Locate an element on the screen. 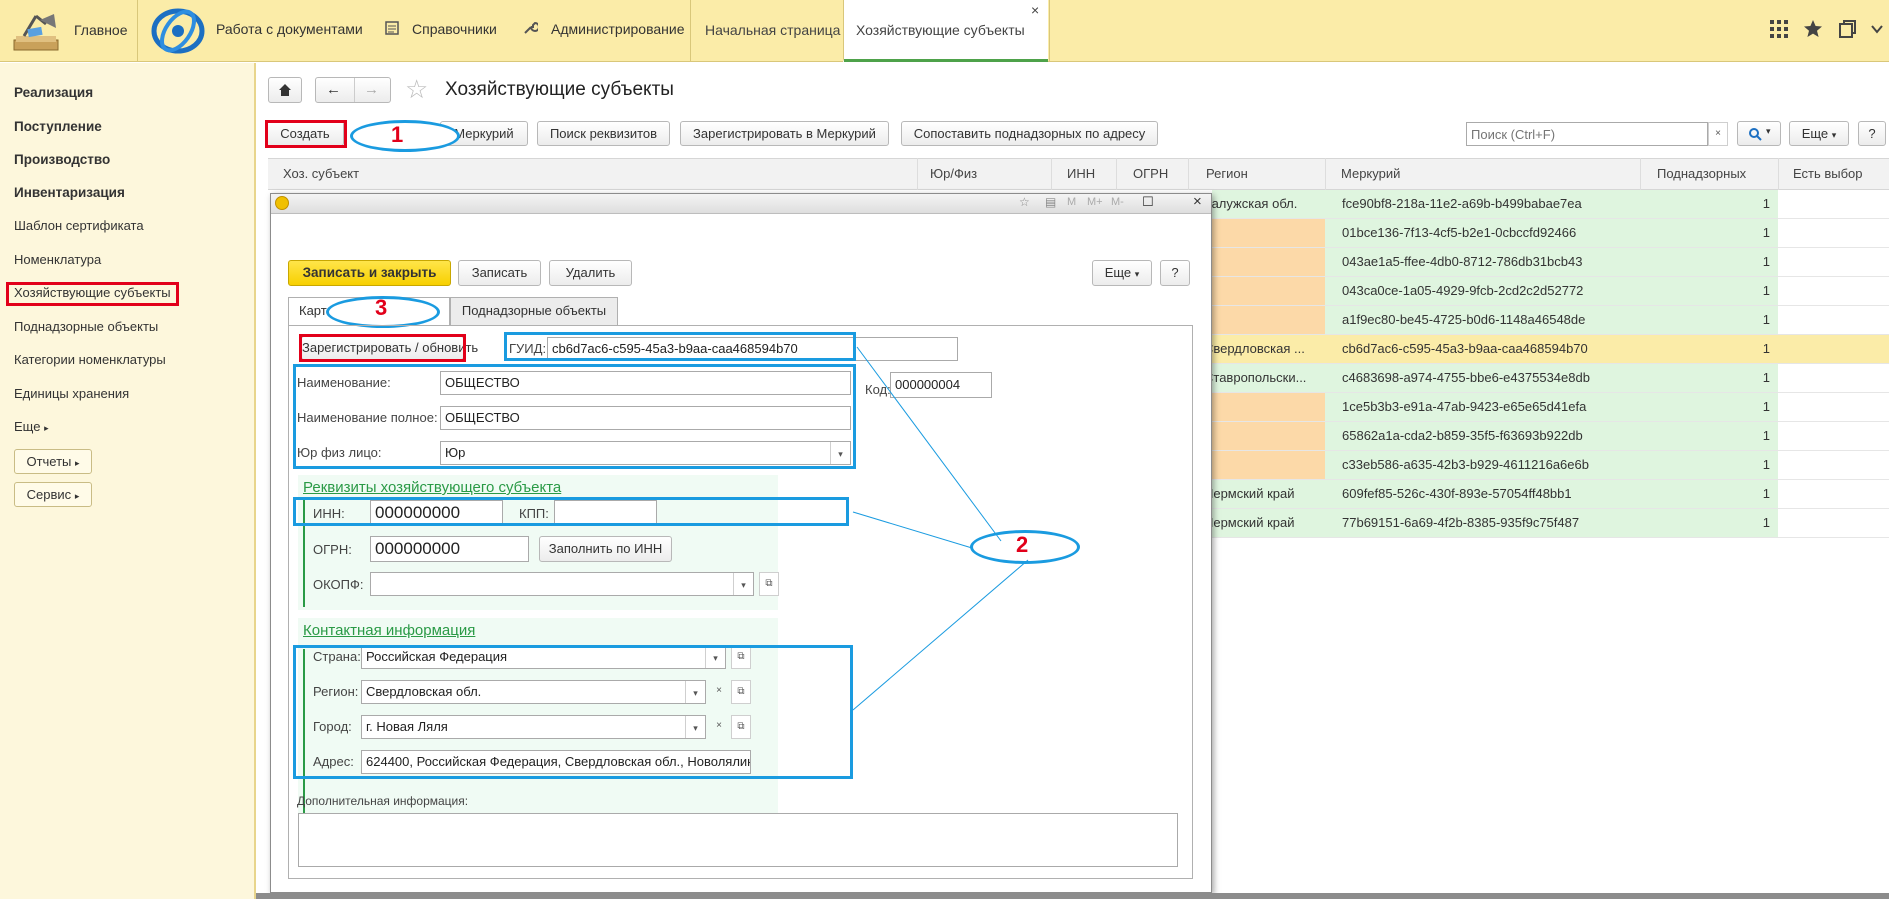  tab-business-entities-label: Хозяйствующие субъекты is located at coordinates (940, 30).